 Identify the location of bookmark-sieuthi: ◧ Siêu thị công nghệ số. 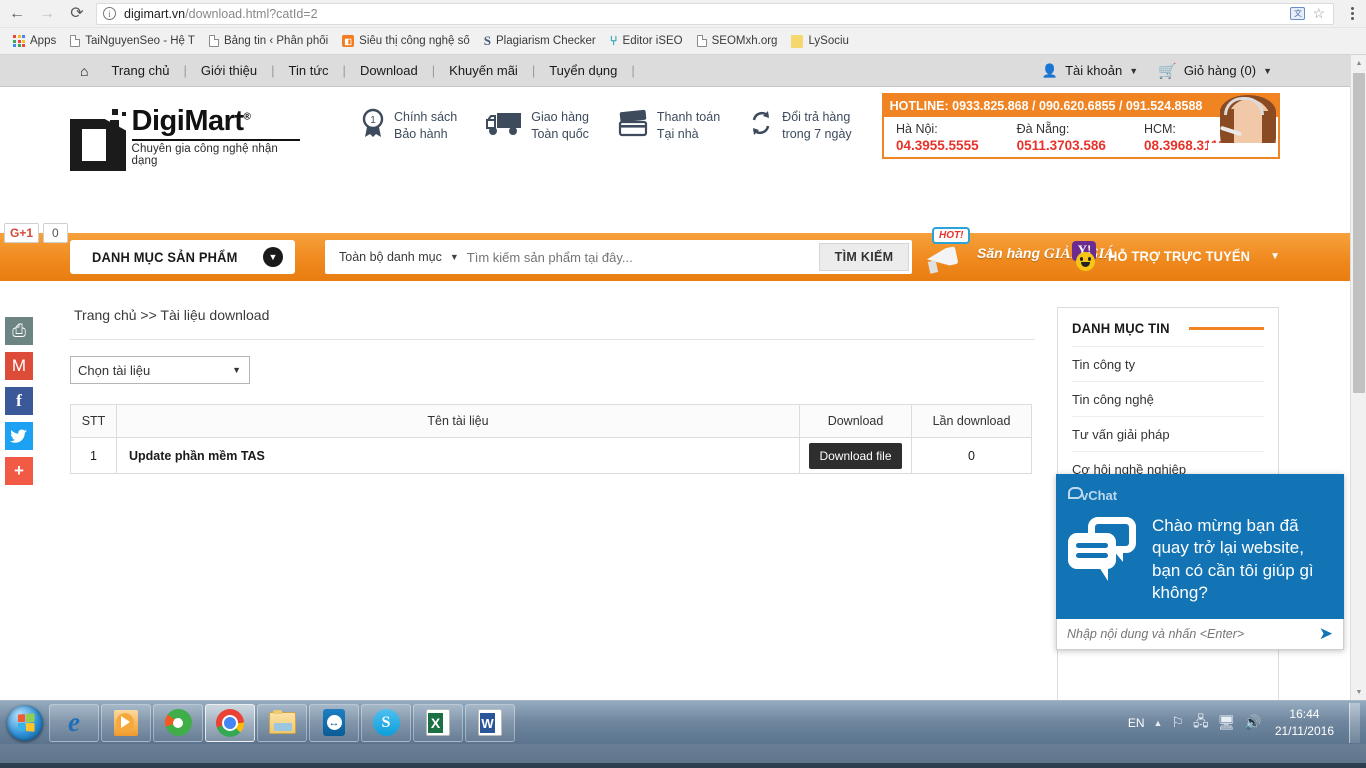
(406, 41).